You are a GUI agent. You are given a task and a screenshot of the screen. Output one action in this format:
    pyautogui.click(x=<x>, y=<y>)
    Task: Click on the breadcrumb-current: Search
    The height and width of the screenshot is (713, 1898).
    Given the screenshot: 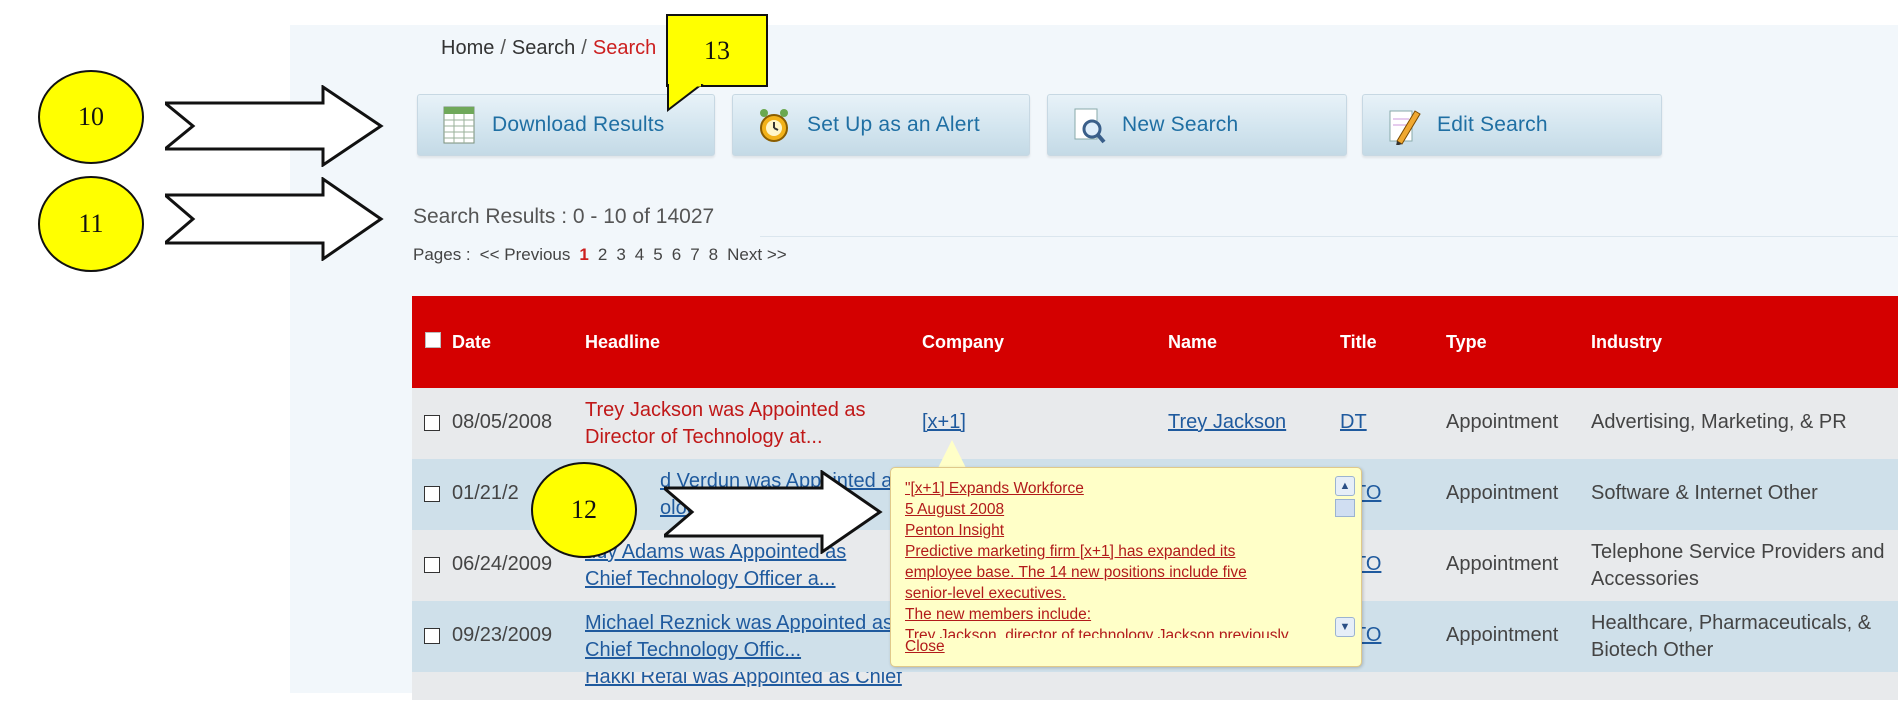 What is the action you would take?
    pyautogui.click(x=624, y=48)
    